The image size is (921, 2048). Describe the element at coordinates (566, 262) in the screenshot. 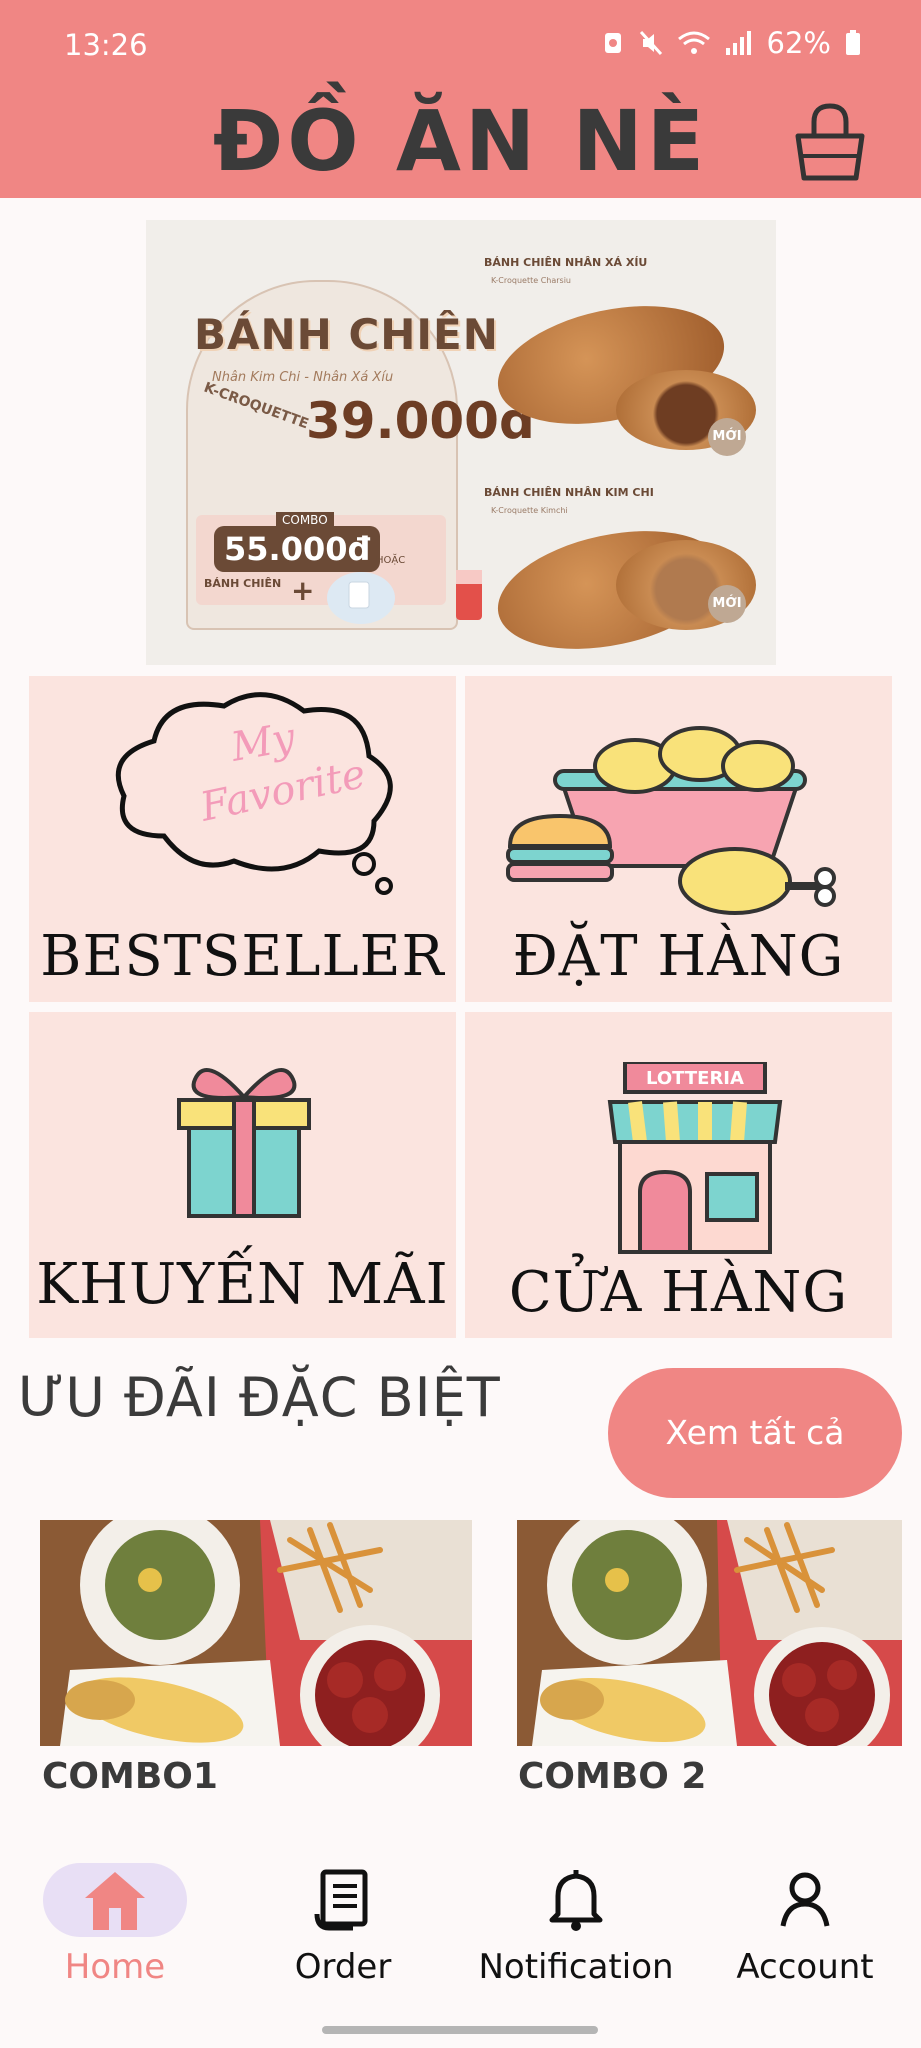

I see `product-name-1: BÁNH CHIÊN NHÂN XÁ XÍU` at that location.